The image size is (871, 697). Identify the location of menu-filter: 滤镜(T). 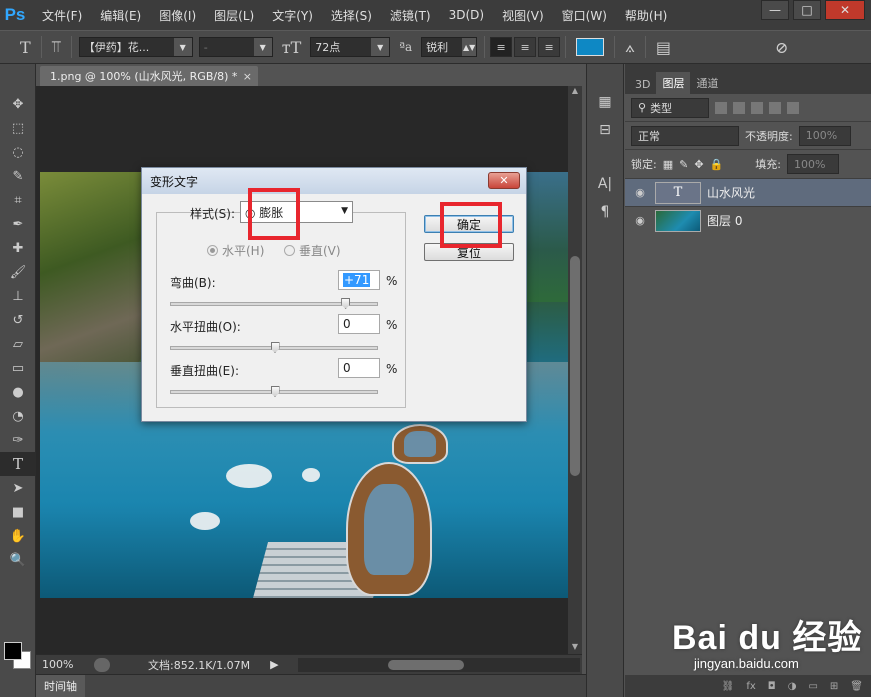
(410, 15).